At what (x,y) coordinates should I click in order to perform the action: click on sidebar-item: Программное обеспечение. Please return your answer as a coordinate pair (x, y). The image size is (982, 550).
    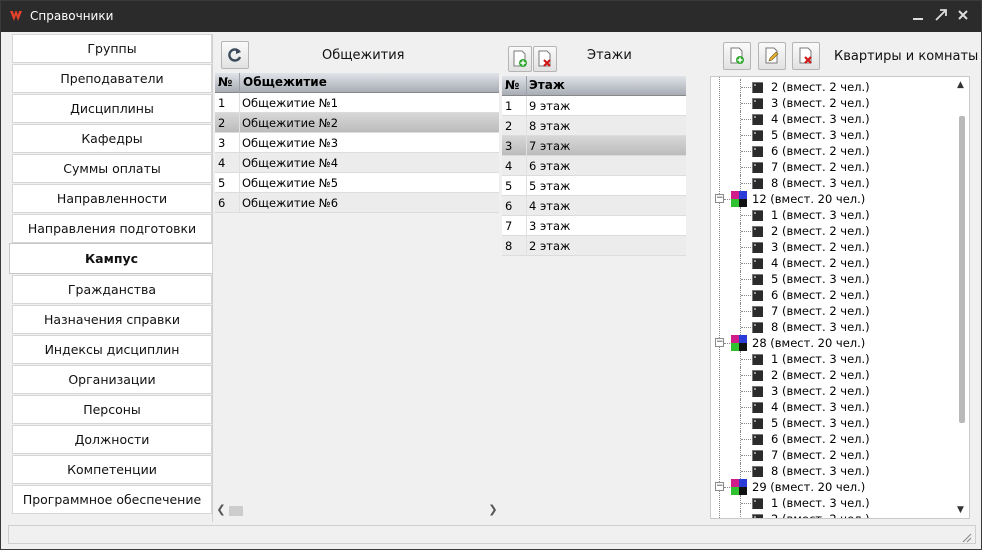
    Looking at the image, I should click on (112, 499).